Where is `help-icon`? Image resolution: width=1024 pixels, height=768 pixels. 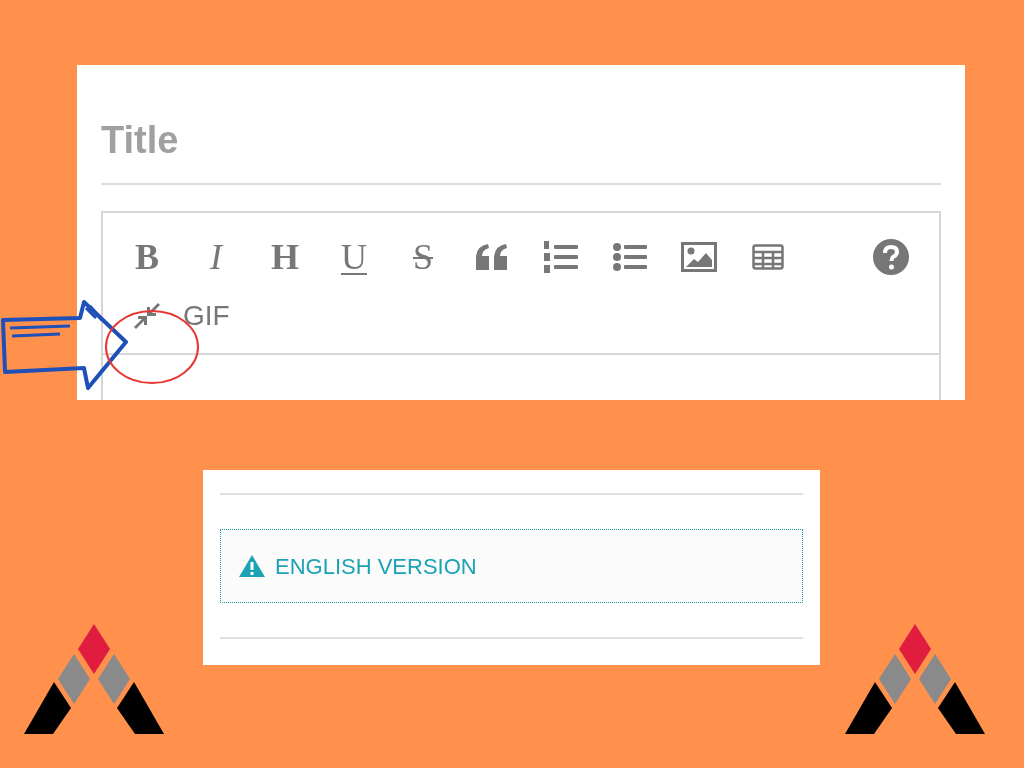
help-icon is located at coordinates (891, 257).